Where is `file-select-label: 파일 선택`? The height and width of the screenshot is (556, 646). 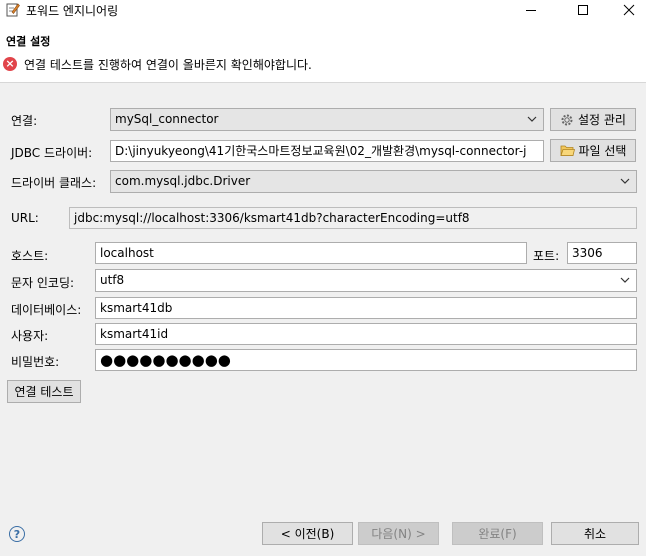 file-select-label: 파일 선택 is located at coordinates (602, 151).